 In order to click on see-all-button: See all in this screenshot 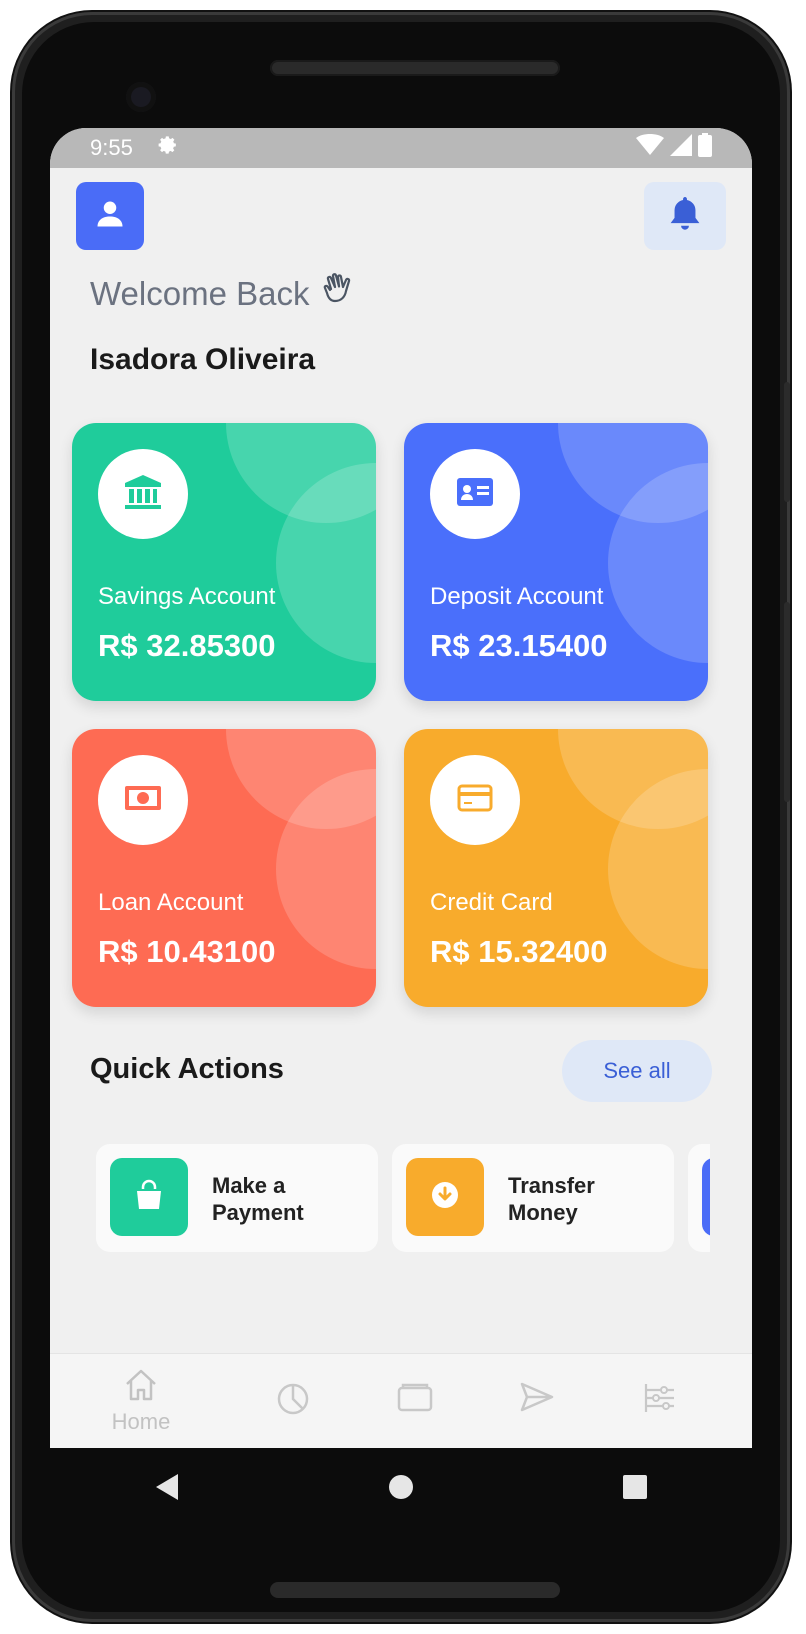, I will do `click(637, 1071)`.